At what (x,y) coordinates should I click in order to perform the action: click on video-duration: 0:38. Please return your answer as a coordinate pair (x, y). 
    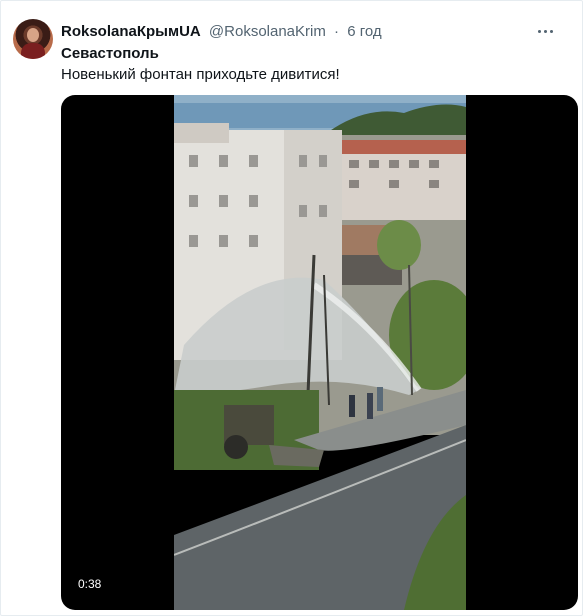
    Looking at the image, I should click on (90, 584).